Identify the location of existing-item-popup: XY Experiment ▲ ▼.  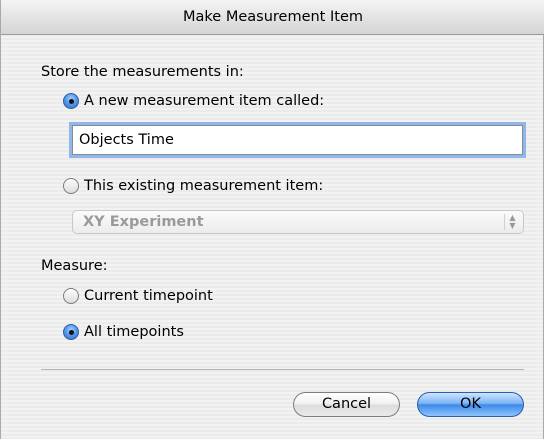
(298, 222).